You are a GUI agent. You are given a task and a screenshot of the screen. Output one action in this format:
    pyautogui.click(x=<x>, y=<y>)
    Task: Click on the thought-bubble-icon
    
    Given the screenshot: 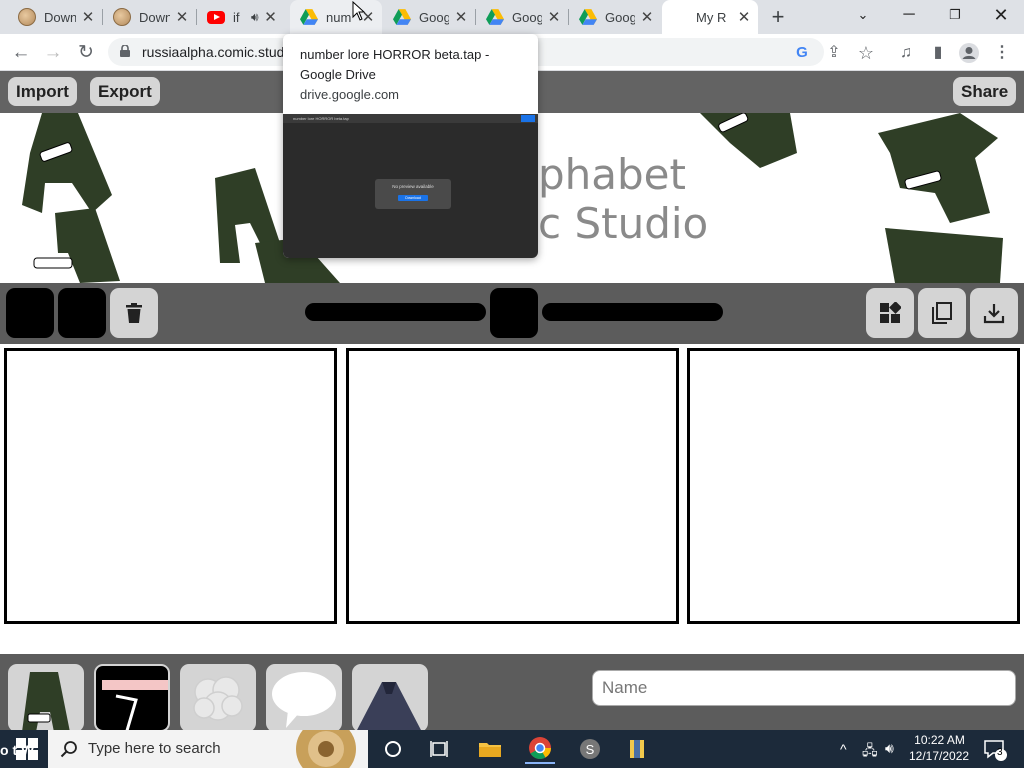 What is the action you would take?
    pyautogui.click(x=218, y=698)
    